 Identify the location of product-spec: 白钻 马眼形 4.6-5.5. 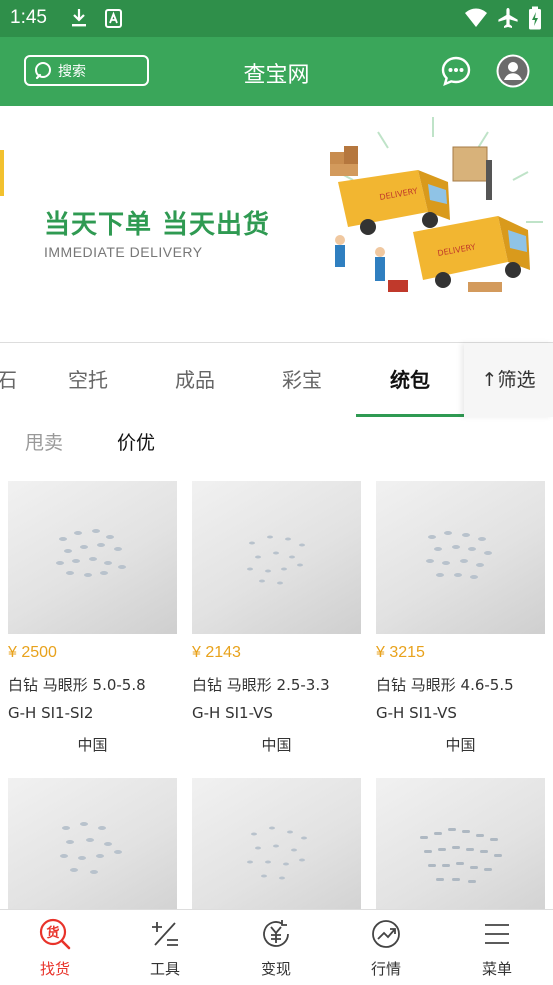
(445, 685).